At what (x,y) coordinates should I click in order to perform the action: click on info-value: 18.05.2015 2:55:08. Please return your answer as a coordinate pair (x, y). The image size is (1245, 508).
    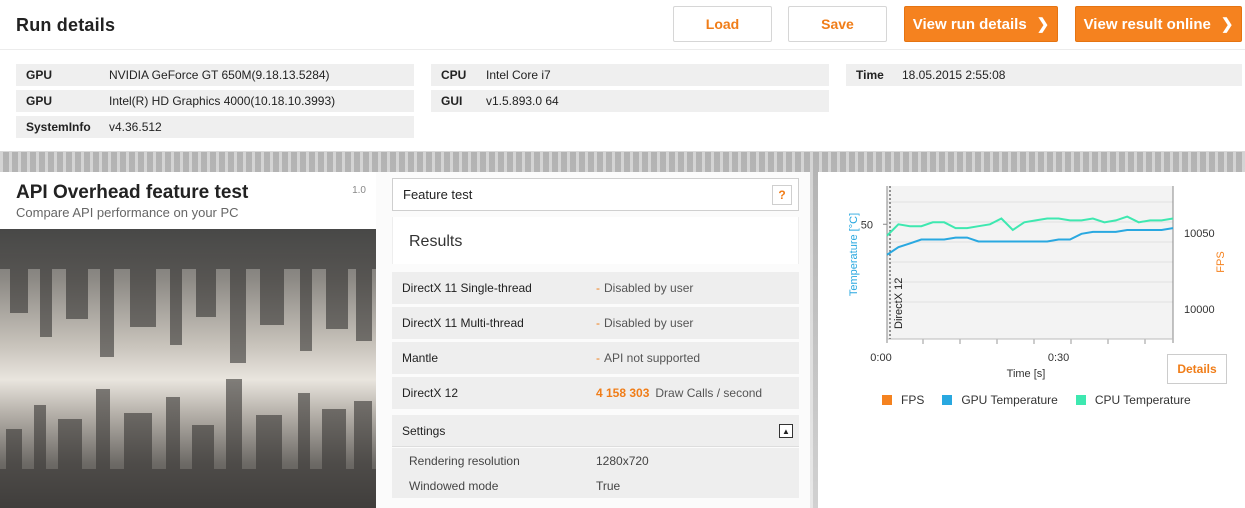
    Looking at the image, I should click on (954, 75).